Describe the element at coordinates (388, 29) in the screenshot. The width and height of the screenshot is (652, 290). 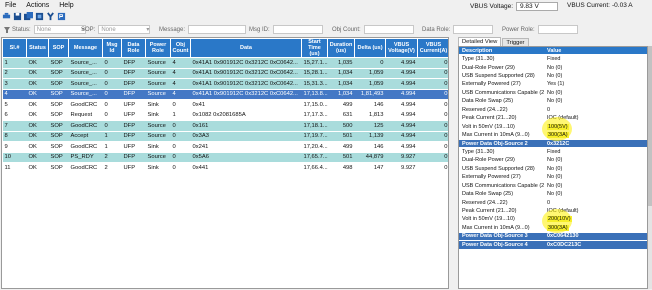
I see `obj-count-input` at that location.